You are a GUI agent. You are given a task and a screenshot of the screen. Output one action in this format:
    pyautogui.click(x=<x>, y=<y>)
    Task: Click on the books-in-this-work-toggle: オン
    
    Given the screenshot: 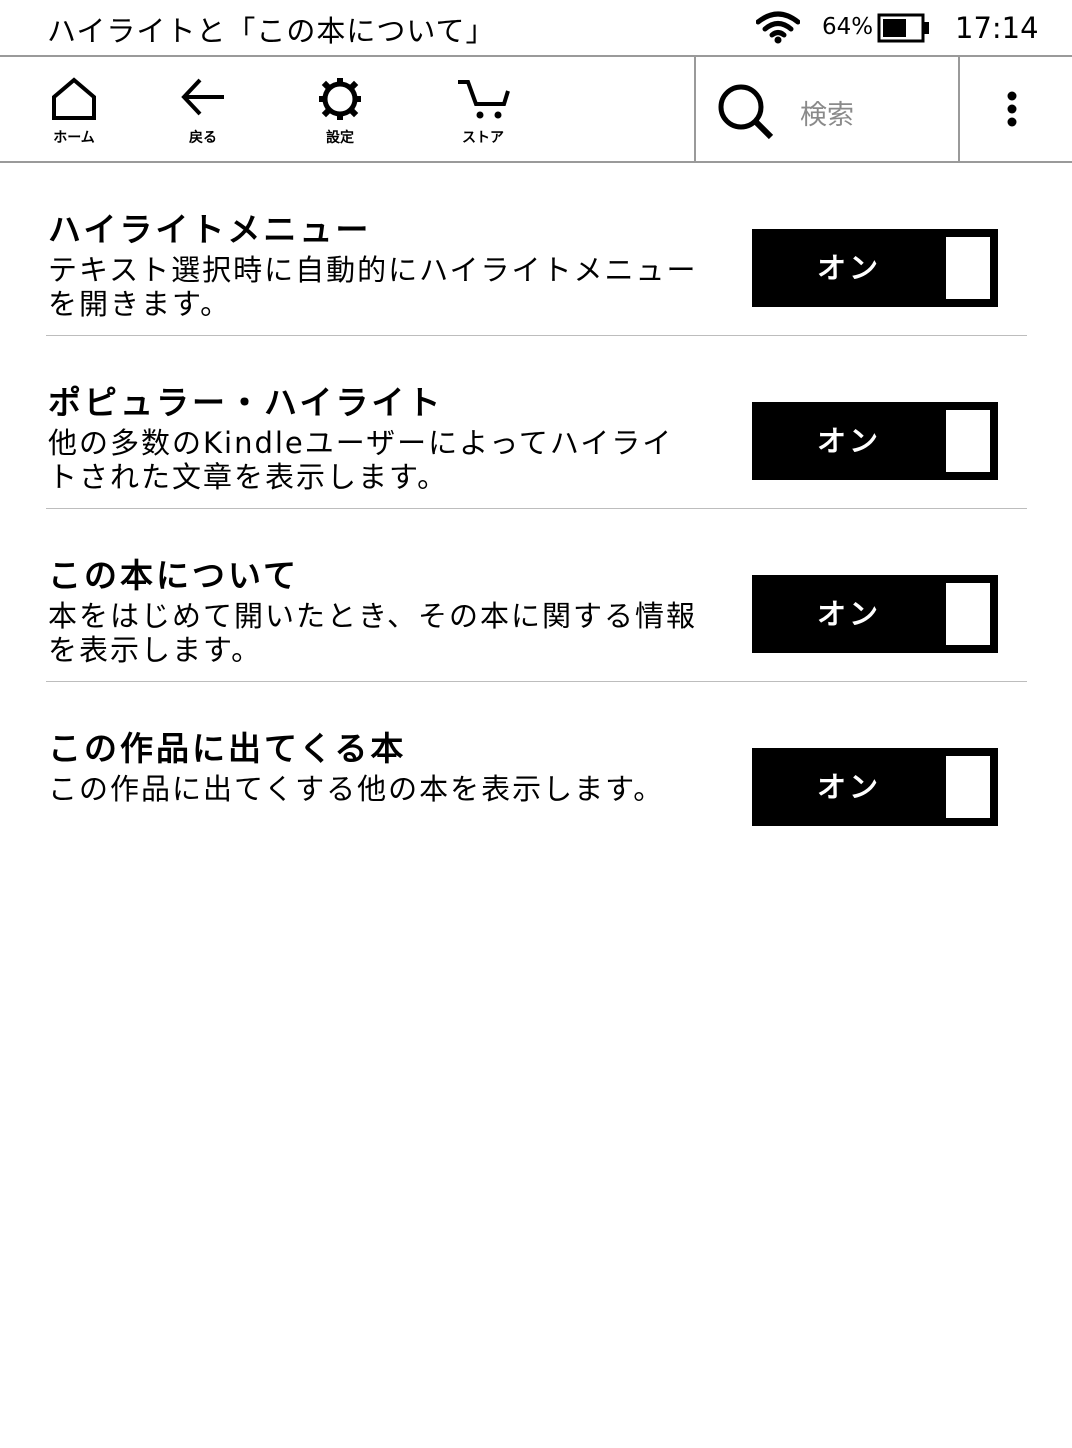 What is the action you would take?
    pyautogui.click(x=875, y=787)
    